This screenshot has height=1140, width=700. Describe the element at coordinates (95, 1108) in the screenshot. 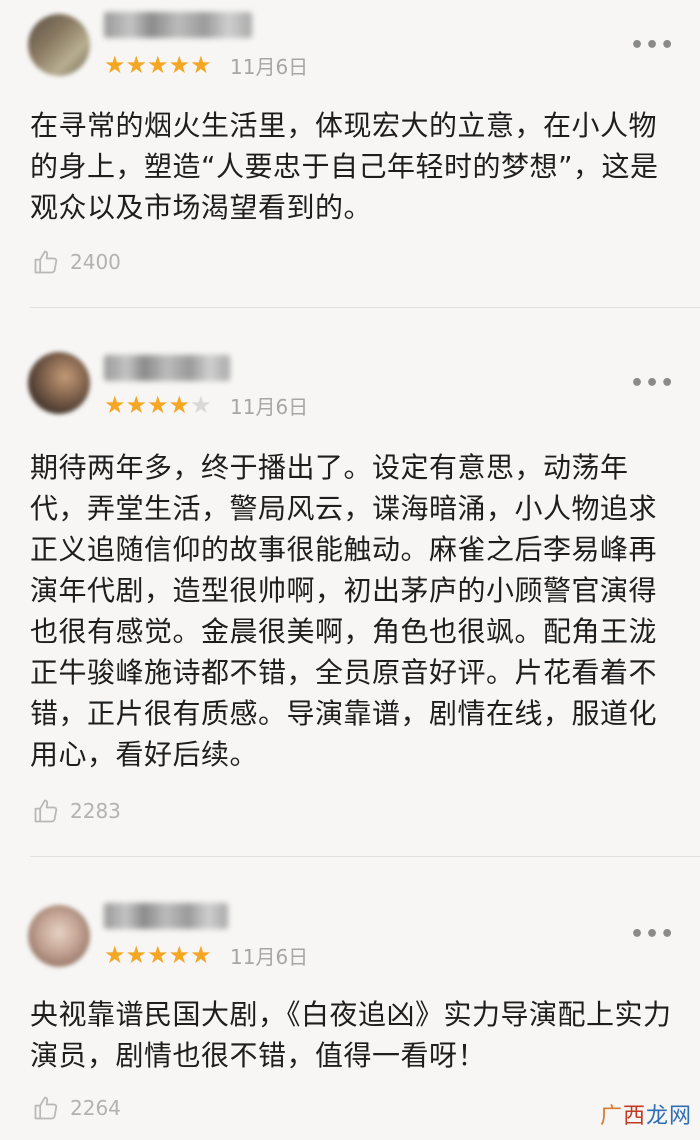

I see `like-count: 2264` at that location.